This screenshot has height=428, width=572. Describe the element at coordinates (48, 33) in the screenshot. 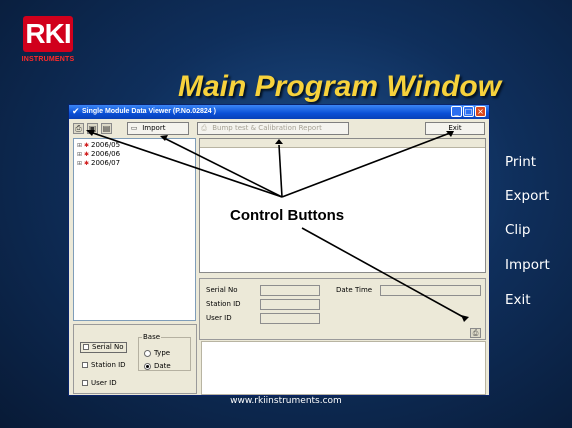

I see `logo-letters: RKI` at that location.